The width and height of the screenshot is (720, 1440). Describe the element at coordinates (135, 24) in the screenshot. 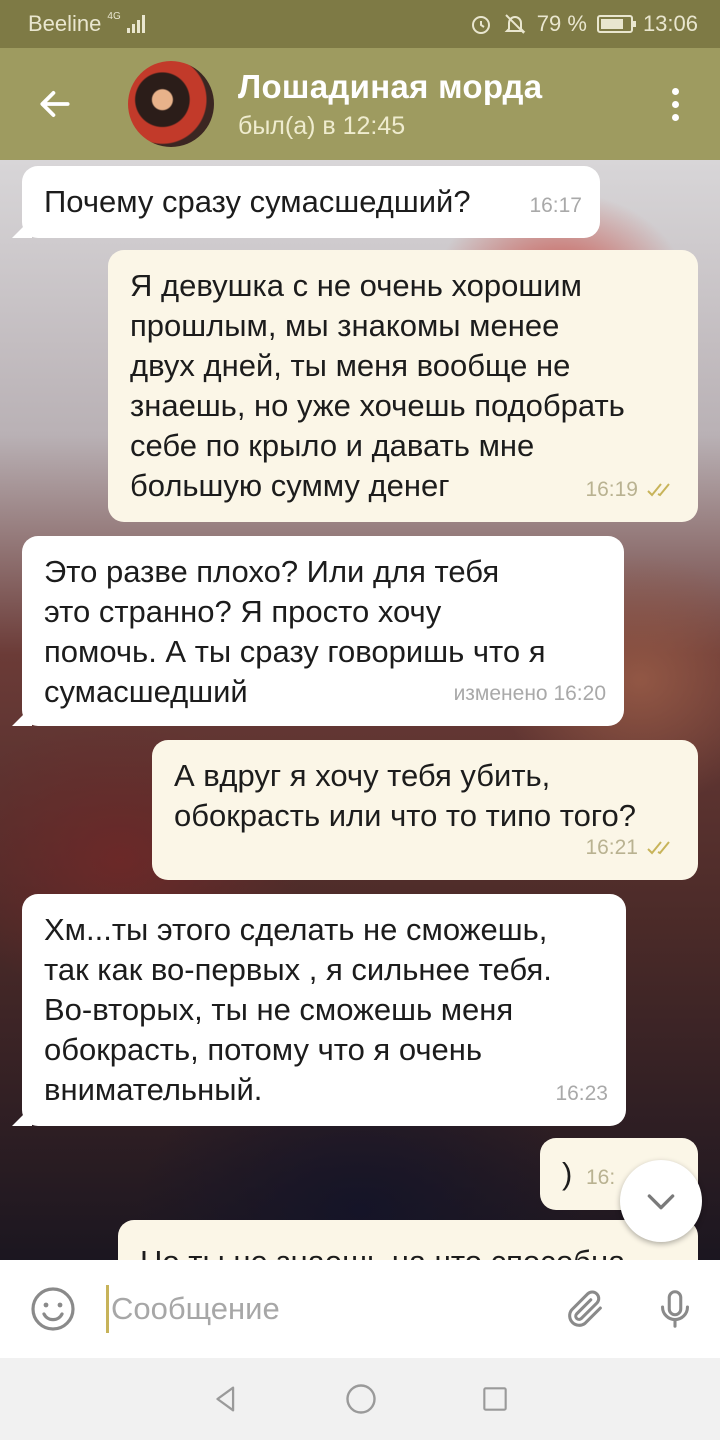

I see `signal-icon` at that location.